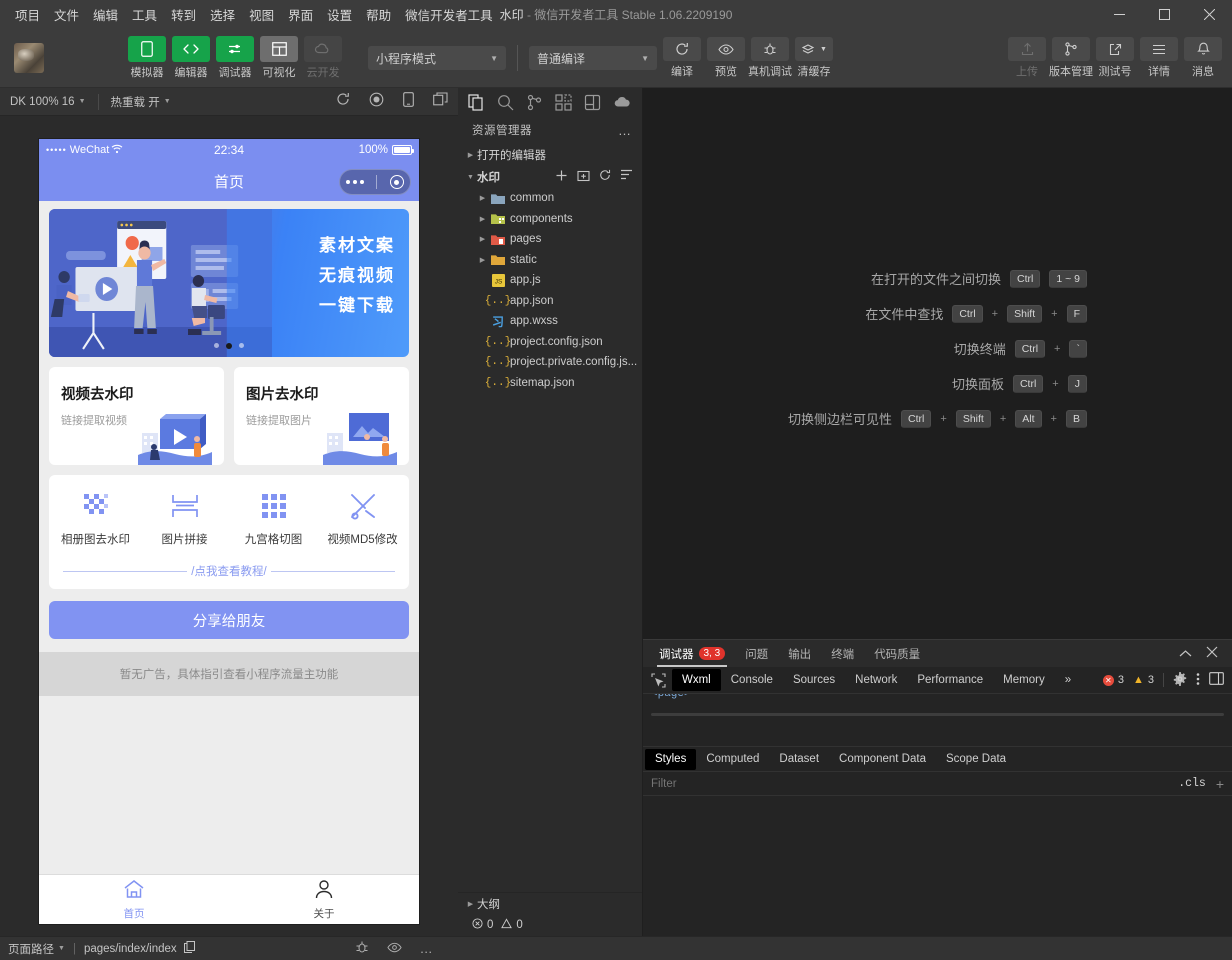 The image size is (1232, 960). Describe the element at coordinates (261, 14) in the screenshot. I see `menu-item-view: 视图` at that location.